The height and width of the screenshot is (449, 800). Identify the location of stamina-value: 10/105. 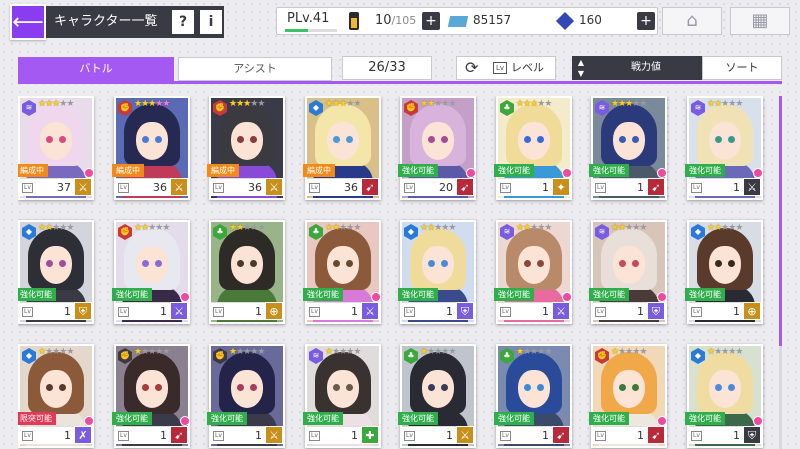
(395, 20).